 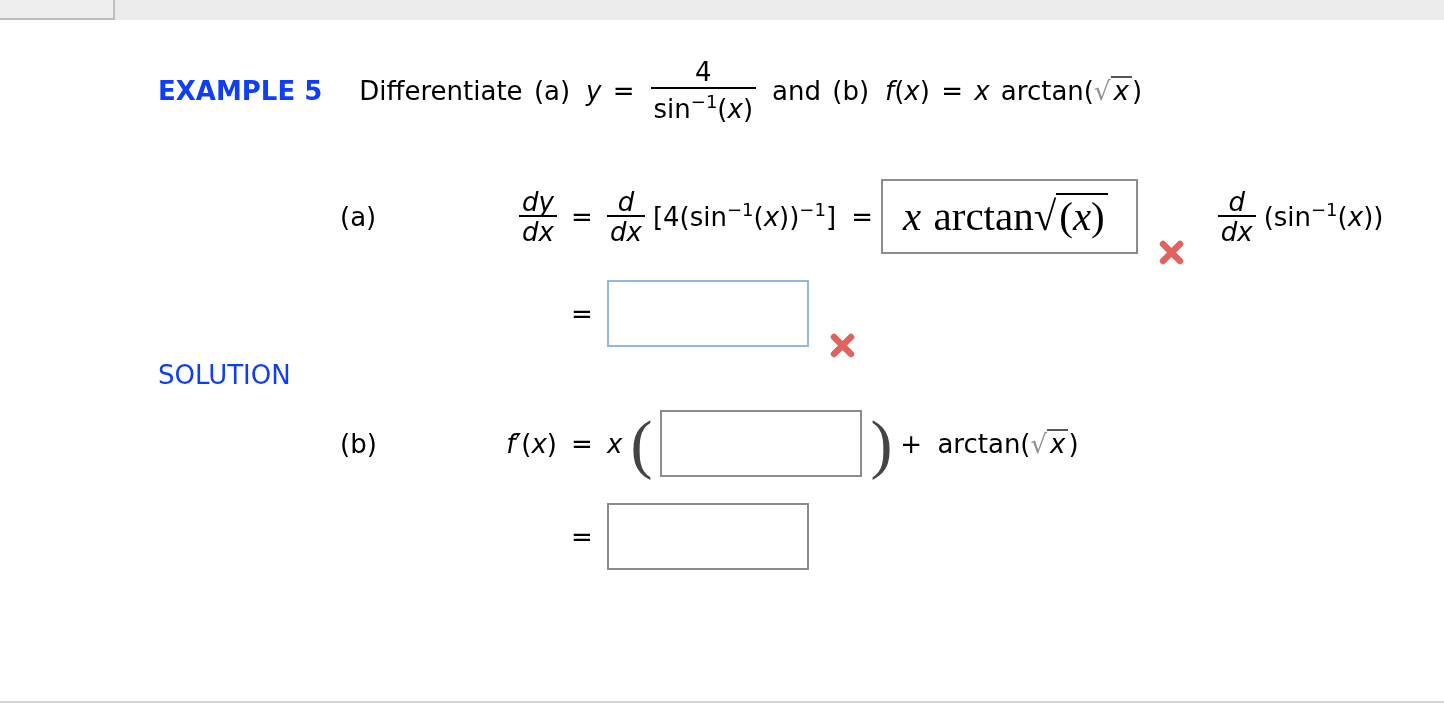 I want to click on solution-label: SOLUTION, so click(x=225, y=375).